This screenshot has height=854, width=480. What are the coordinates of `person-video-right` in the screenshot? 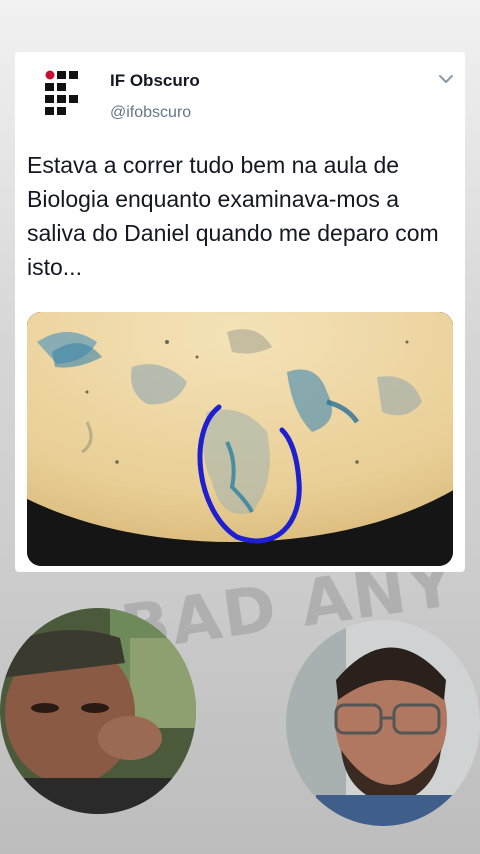 It's located at (383, 723).